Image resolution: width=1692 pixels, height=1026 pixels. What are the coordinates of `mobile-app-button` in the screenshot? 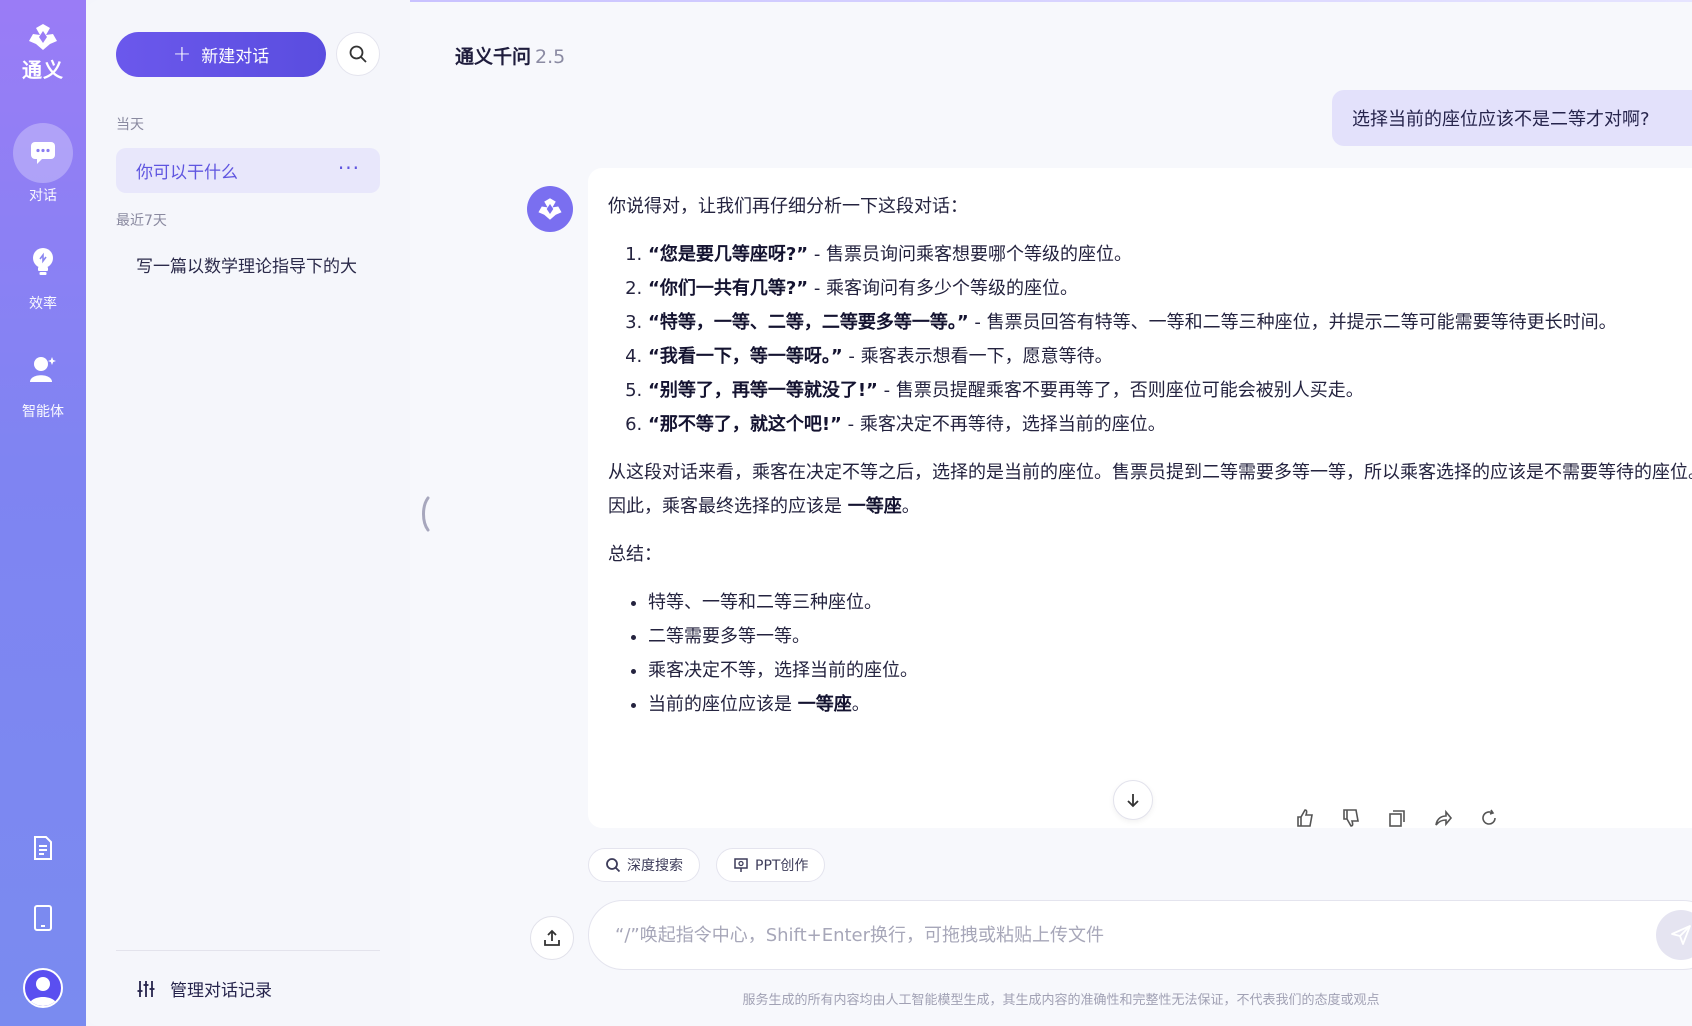 It's located at (43, 918).